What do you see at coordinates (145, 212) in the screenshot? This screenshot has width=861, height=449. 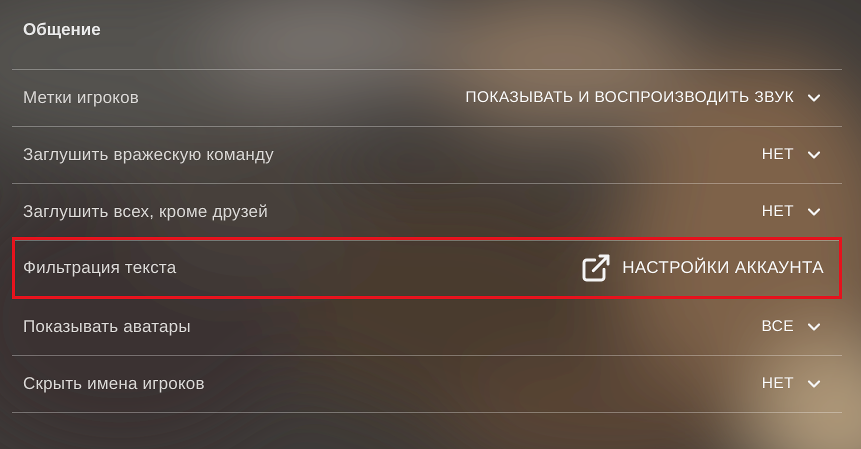 I see `setting-label: Заглушить всех, кроме друзей` at bounding box center [145, 212].